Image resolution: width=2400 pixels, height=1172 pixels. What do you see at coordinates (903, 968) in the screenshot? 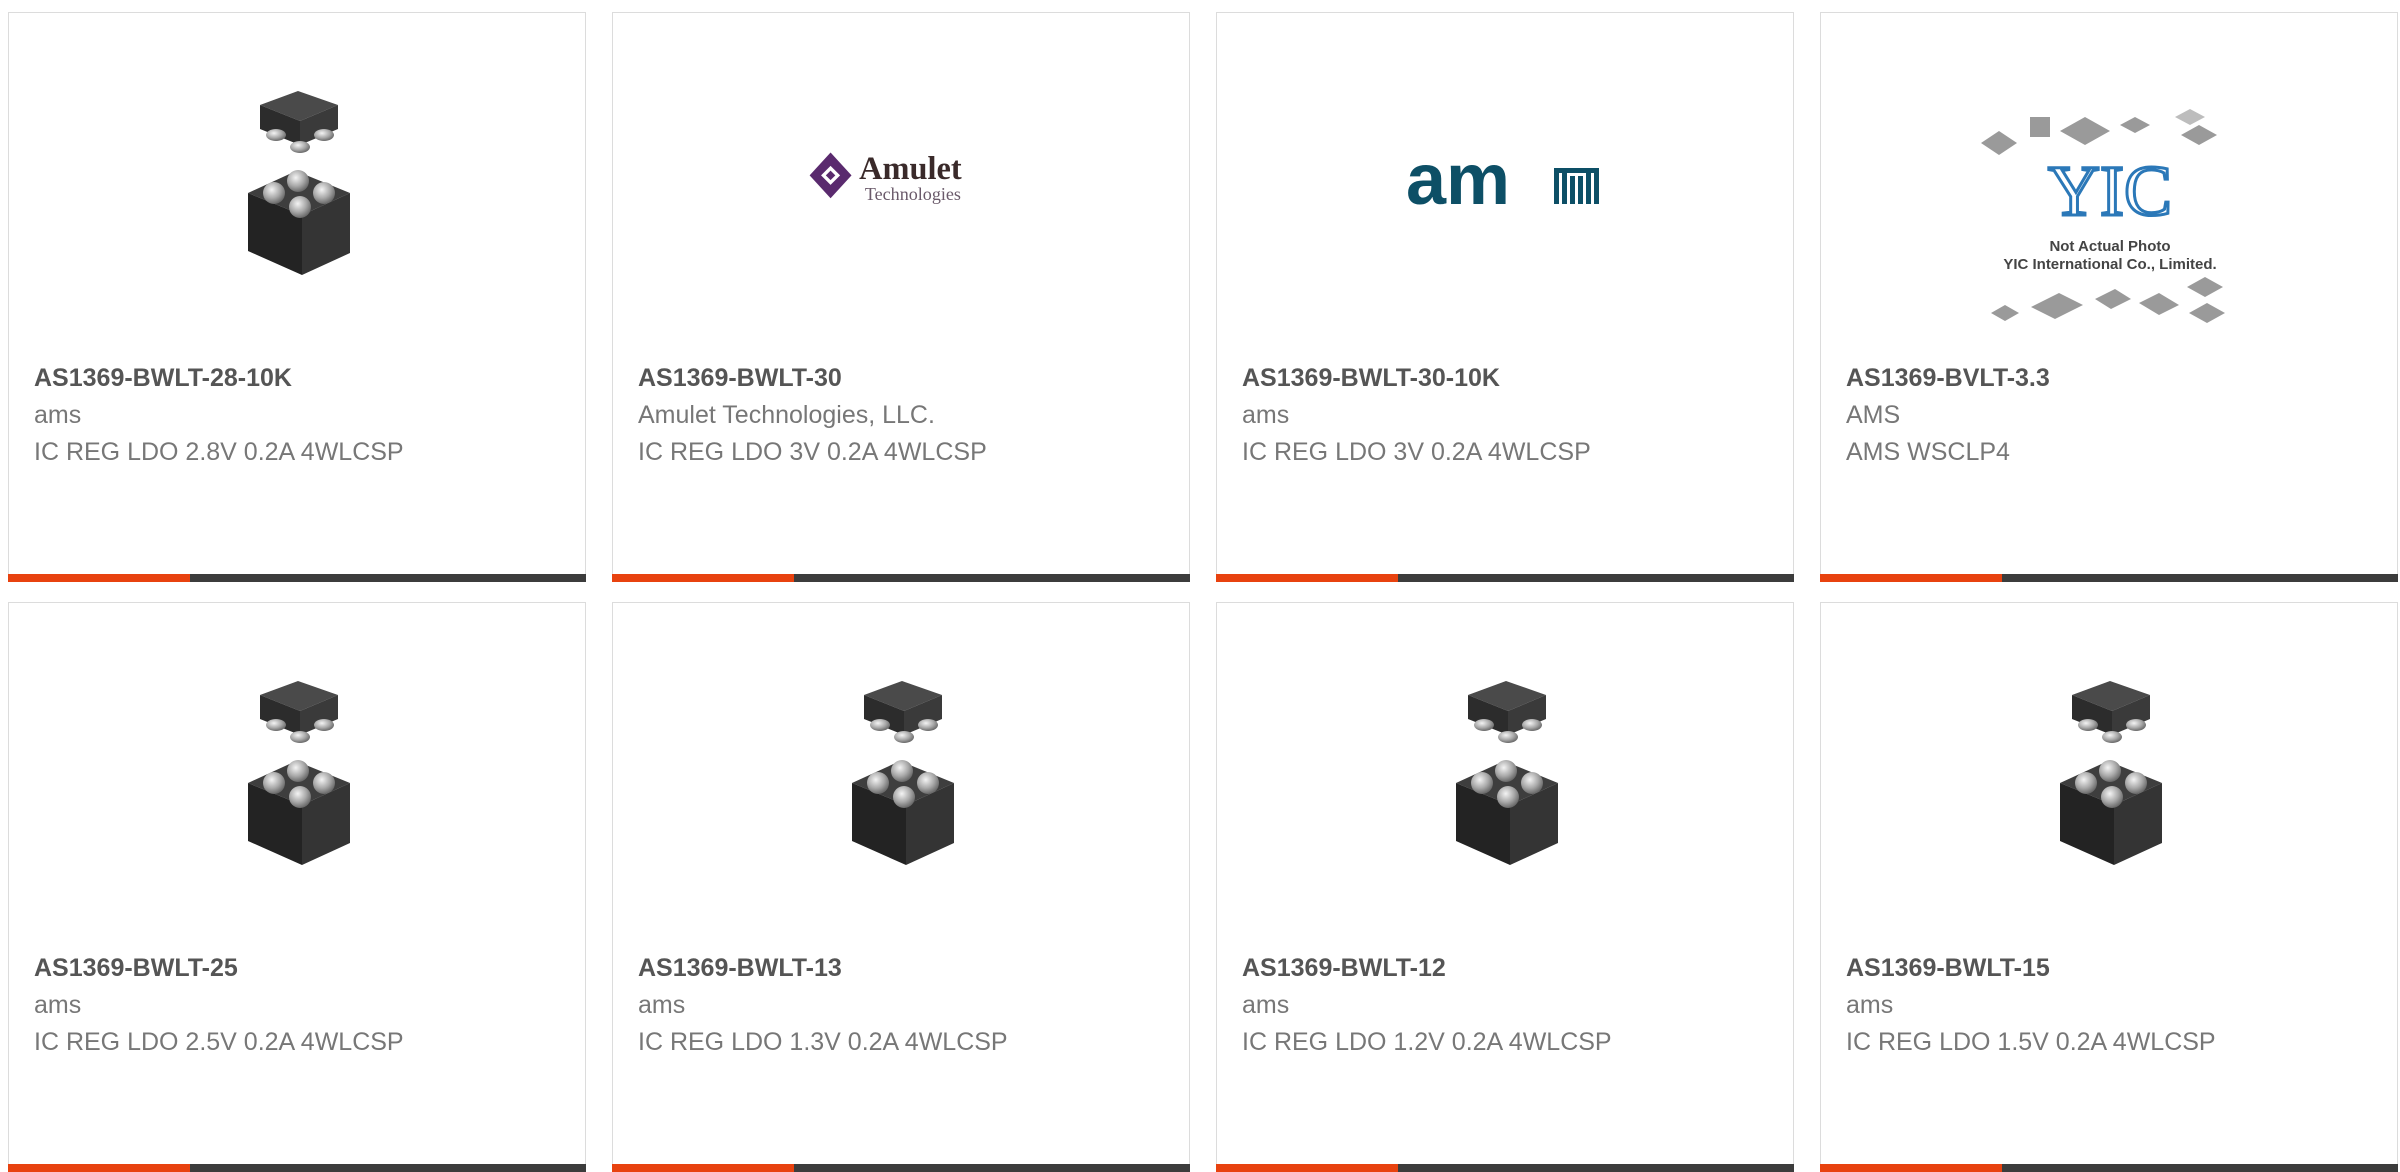
I see `part-number-link: AS1369-BWLT-13` at bounding box center [903, 968].